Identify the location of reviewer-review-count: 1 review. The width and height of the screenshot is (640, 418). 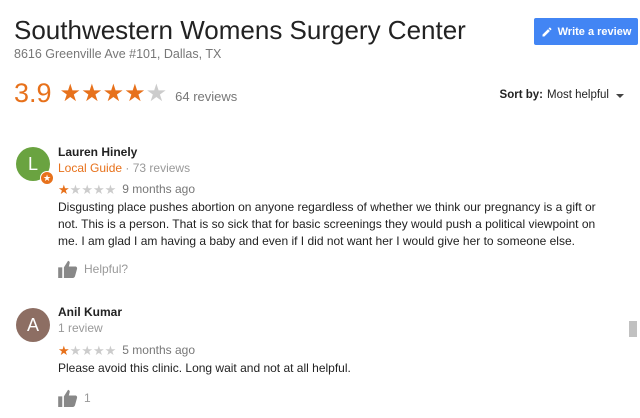
(80, 328).